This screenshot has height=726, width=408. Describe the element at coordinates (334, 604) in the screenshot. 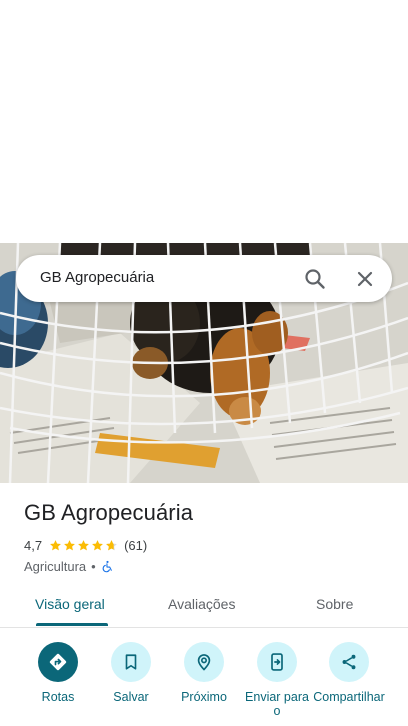

I see `tab-about: Sobre` at that location.